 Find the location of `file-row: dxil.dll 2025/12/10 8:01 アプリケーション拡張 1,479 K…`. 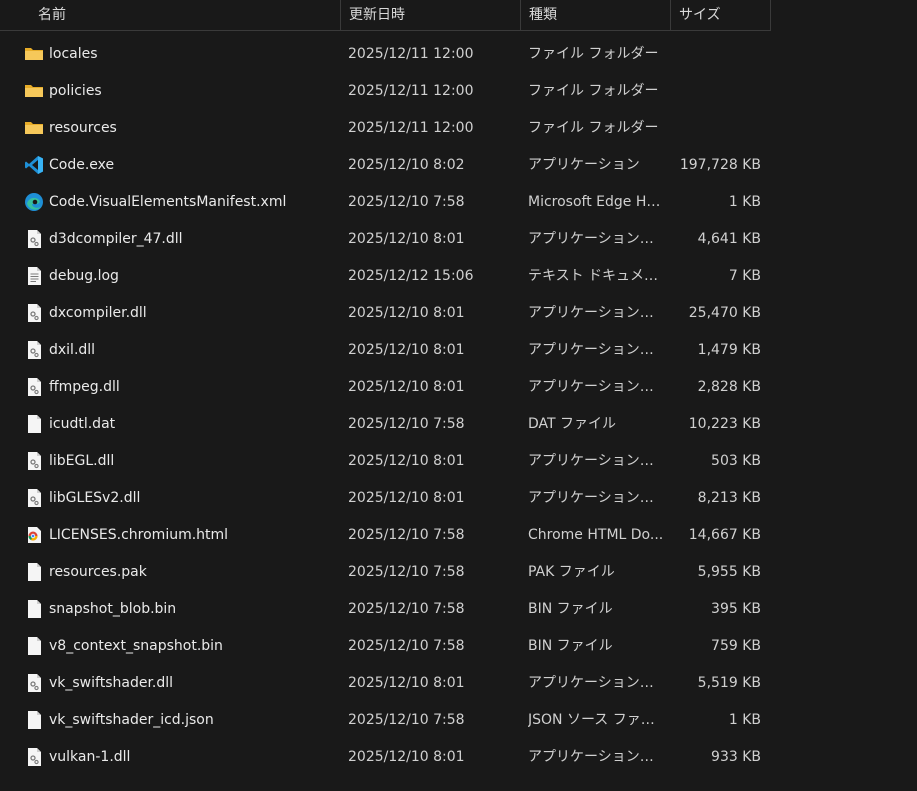

file-row: dxil.dll 2025/12/10 8:01 アプリケーション拡張 1,479 K… is located at coordinates (385, 350).